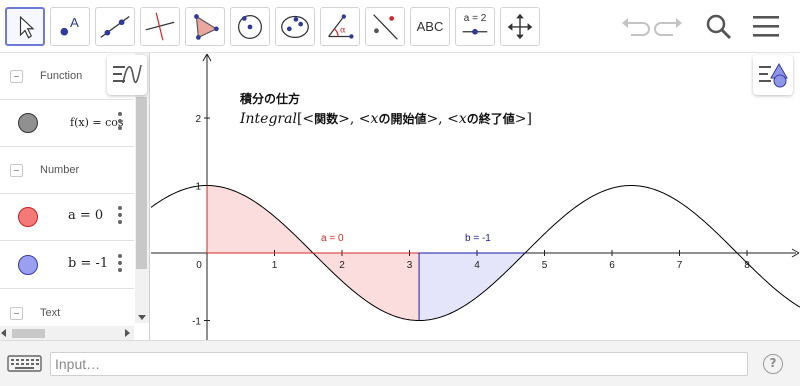 This screenshot has width=800, height=386. Describe the element at coordinates (402, 119) in the screenshot. I see `syntax-arg2: の開始値` at that location.